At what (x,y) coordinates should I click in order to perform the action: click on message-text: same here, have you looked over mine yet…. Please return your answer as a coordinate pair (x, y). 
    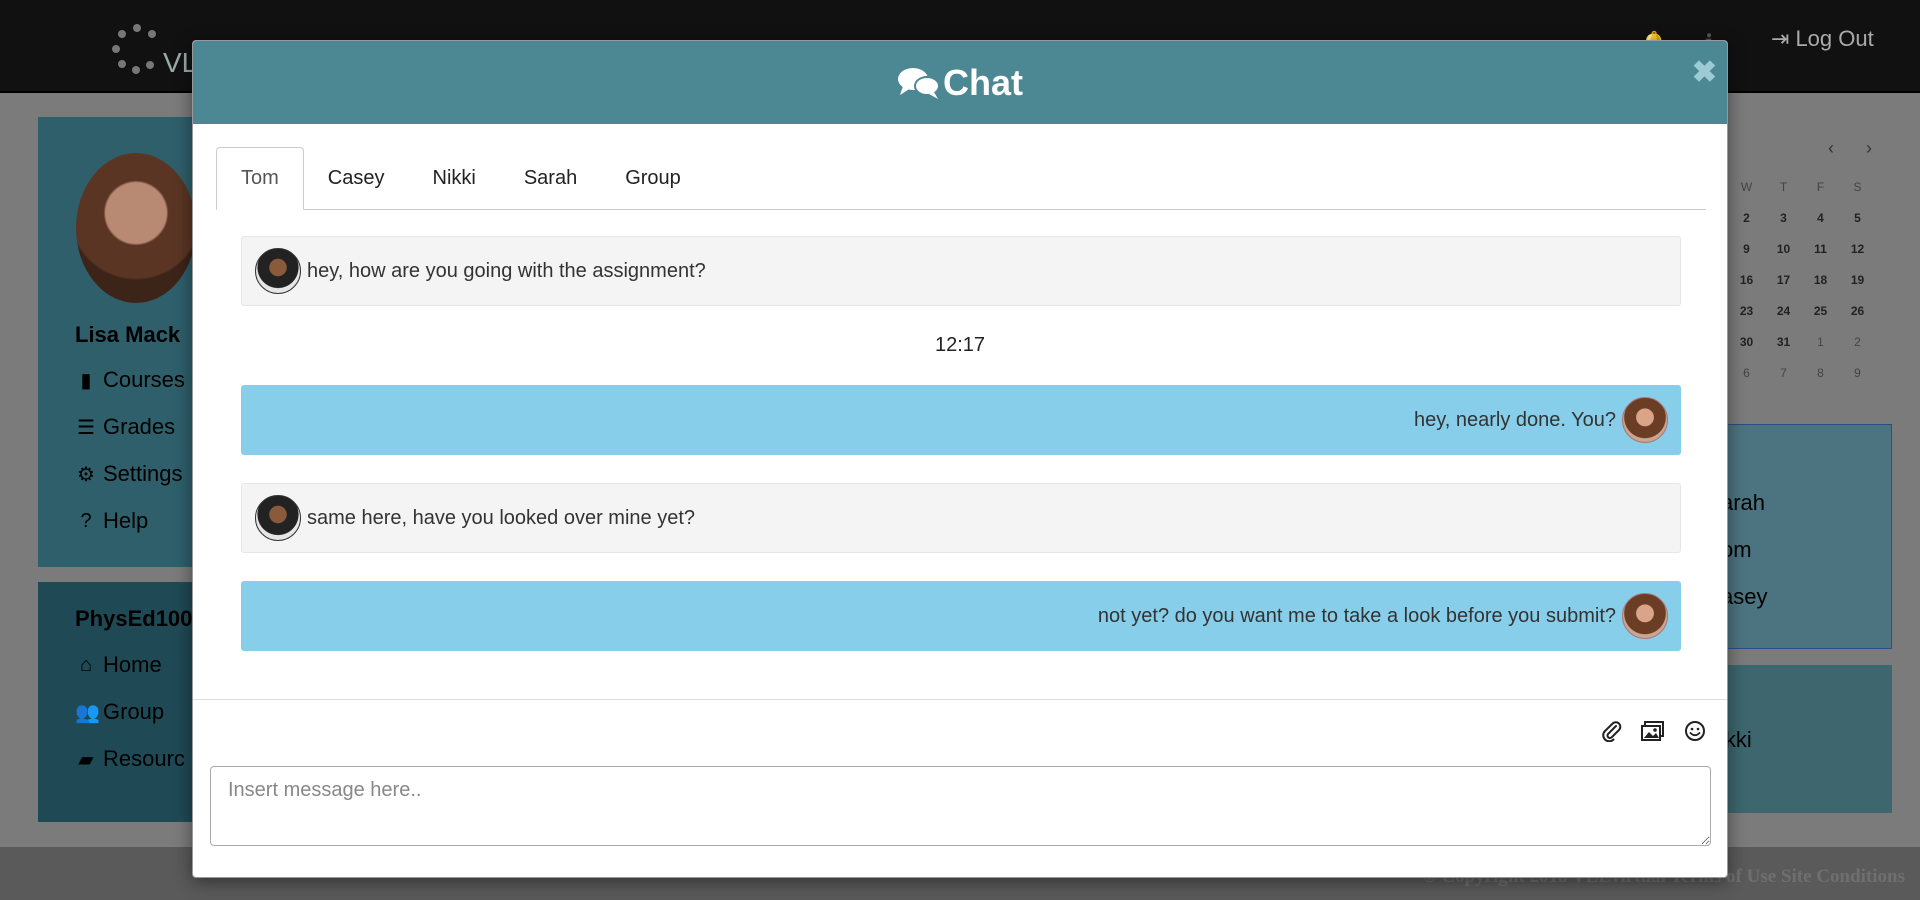
    Looking at the image, I should click on (501, 517).